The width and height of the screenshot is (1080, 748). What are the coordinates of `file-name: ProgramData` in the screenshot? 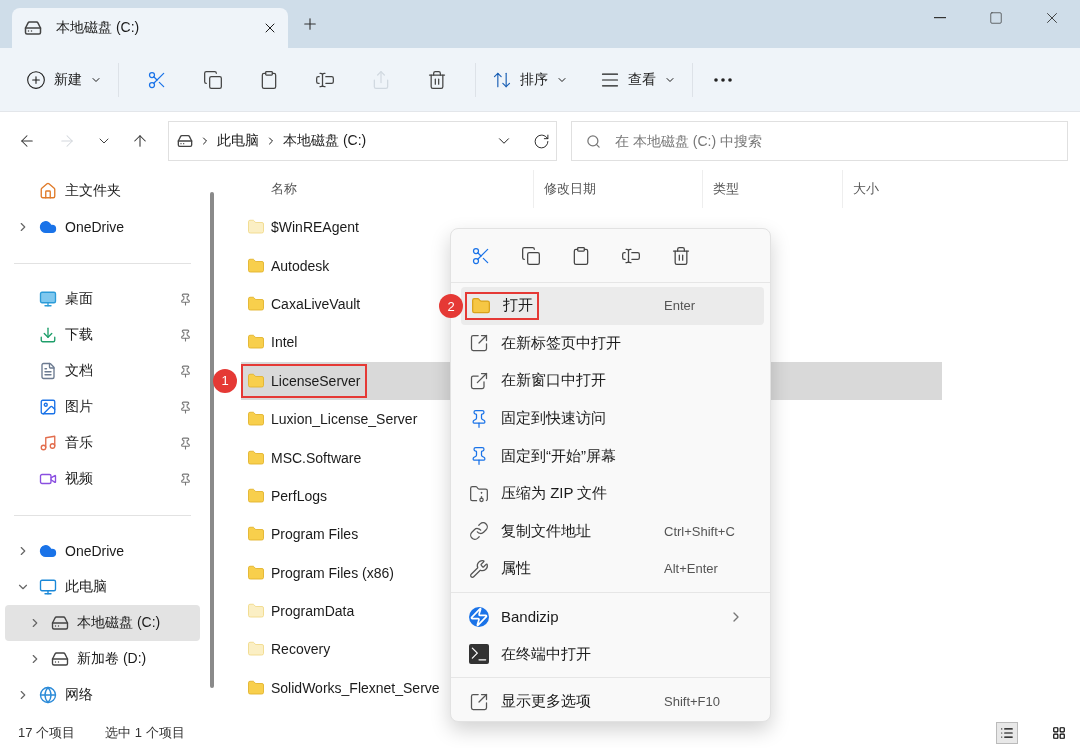 It's located at (313, 611).